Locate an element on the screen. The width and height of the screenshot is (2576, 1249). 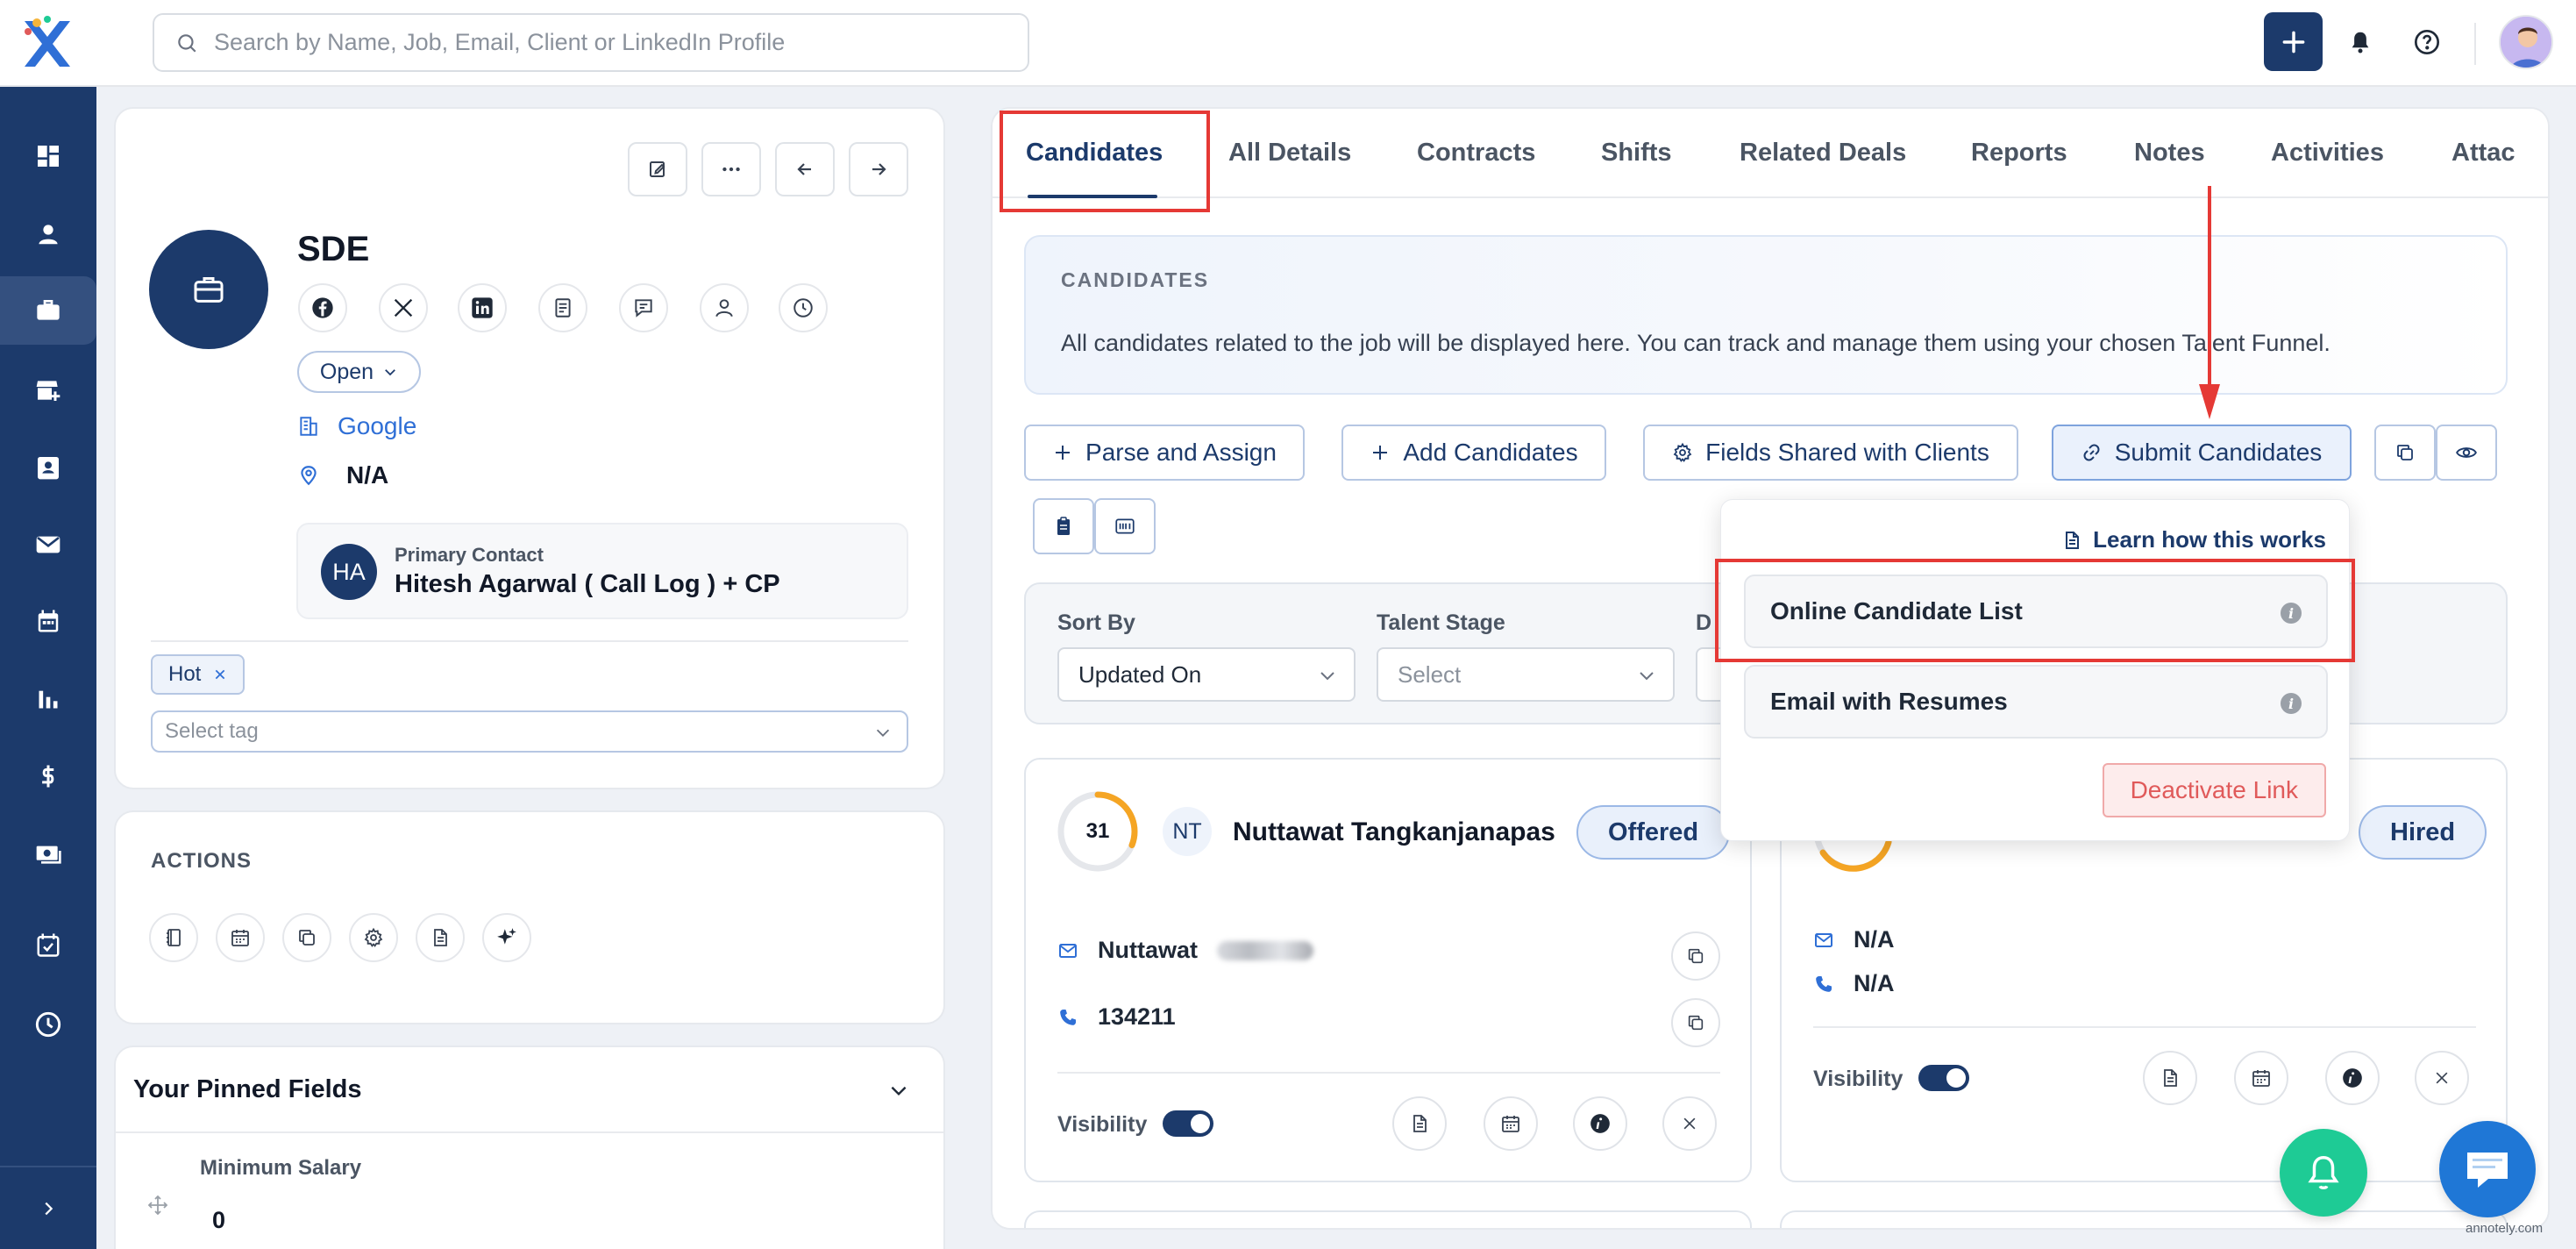
sidebar-item-jobs is located at coordinates (48, 310).